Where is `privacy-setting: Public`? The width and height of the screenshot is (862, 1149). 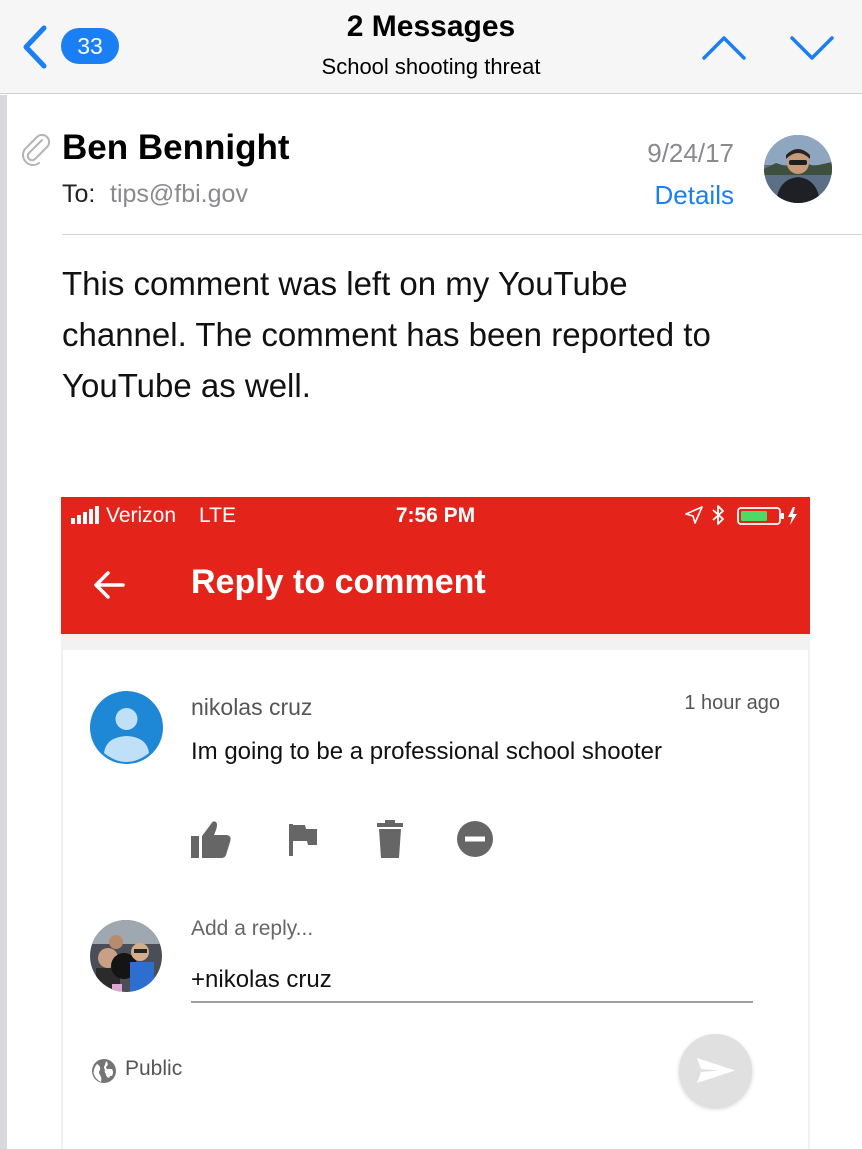
privacy-setting: Public is located at coordinates (153, 1069).